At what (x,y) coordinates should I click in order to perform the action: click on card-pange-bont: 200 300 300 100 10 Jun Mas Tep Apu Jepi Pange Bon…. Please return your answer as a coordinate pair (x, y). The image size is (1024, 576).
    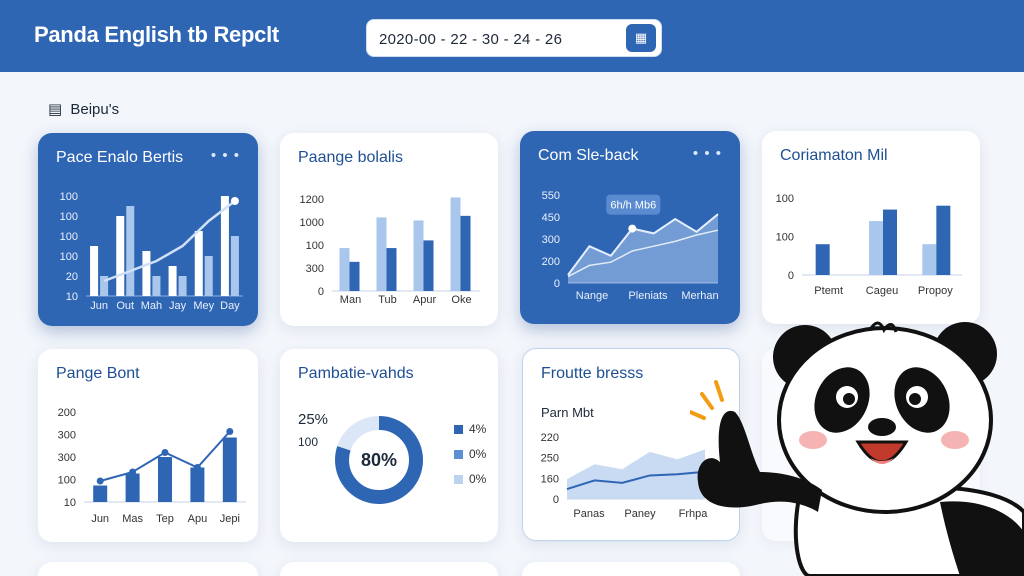
    Looking at the image, I should click on (148, 445).